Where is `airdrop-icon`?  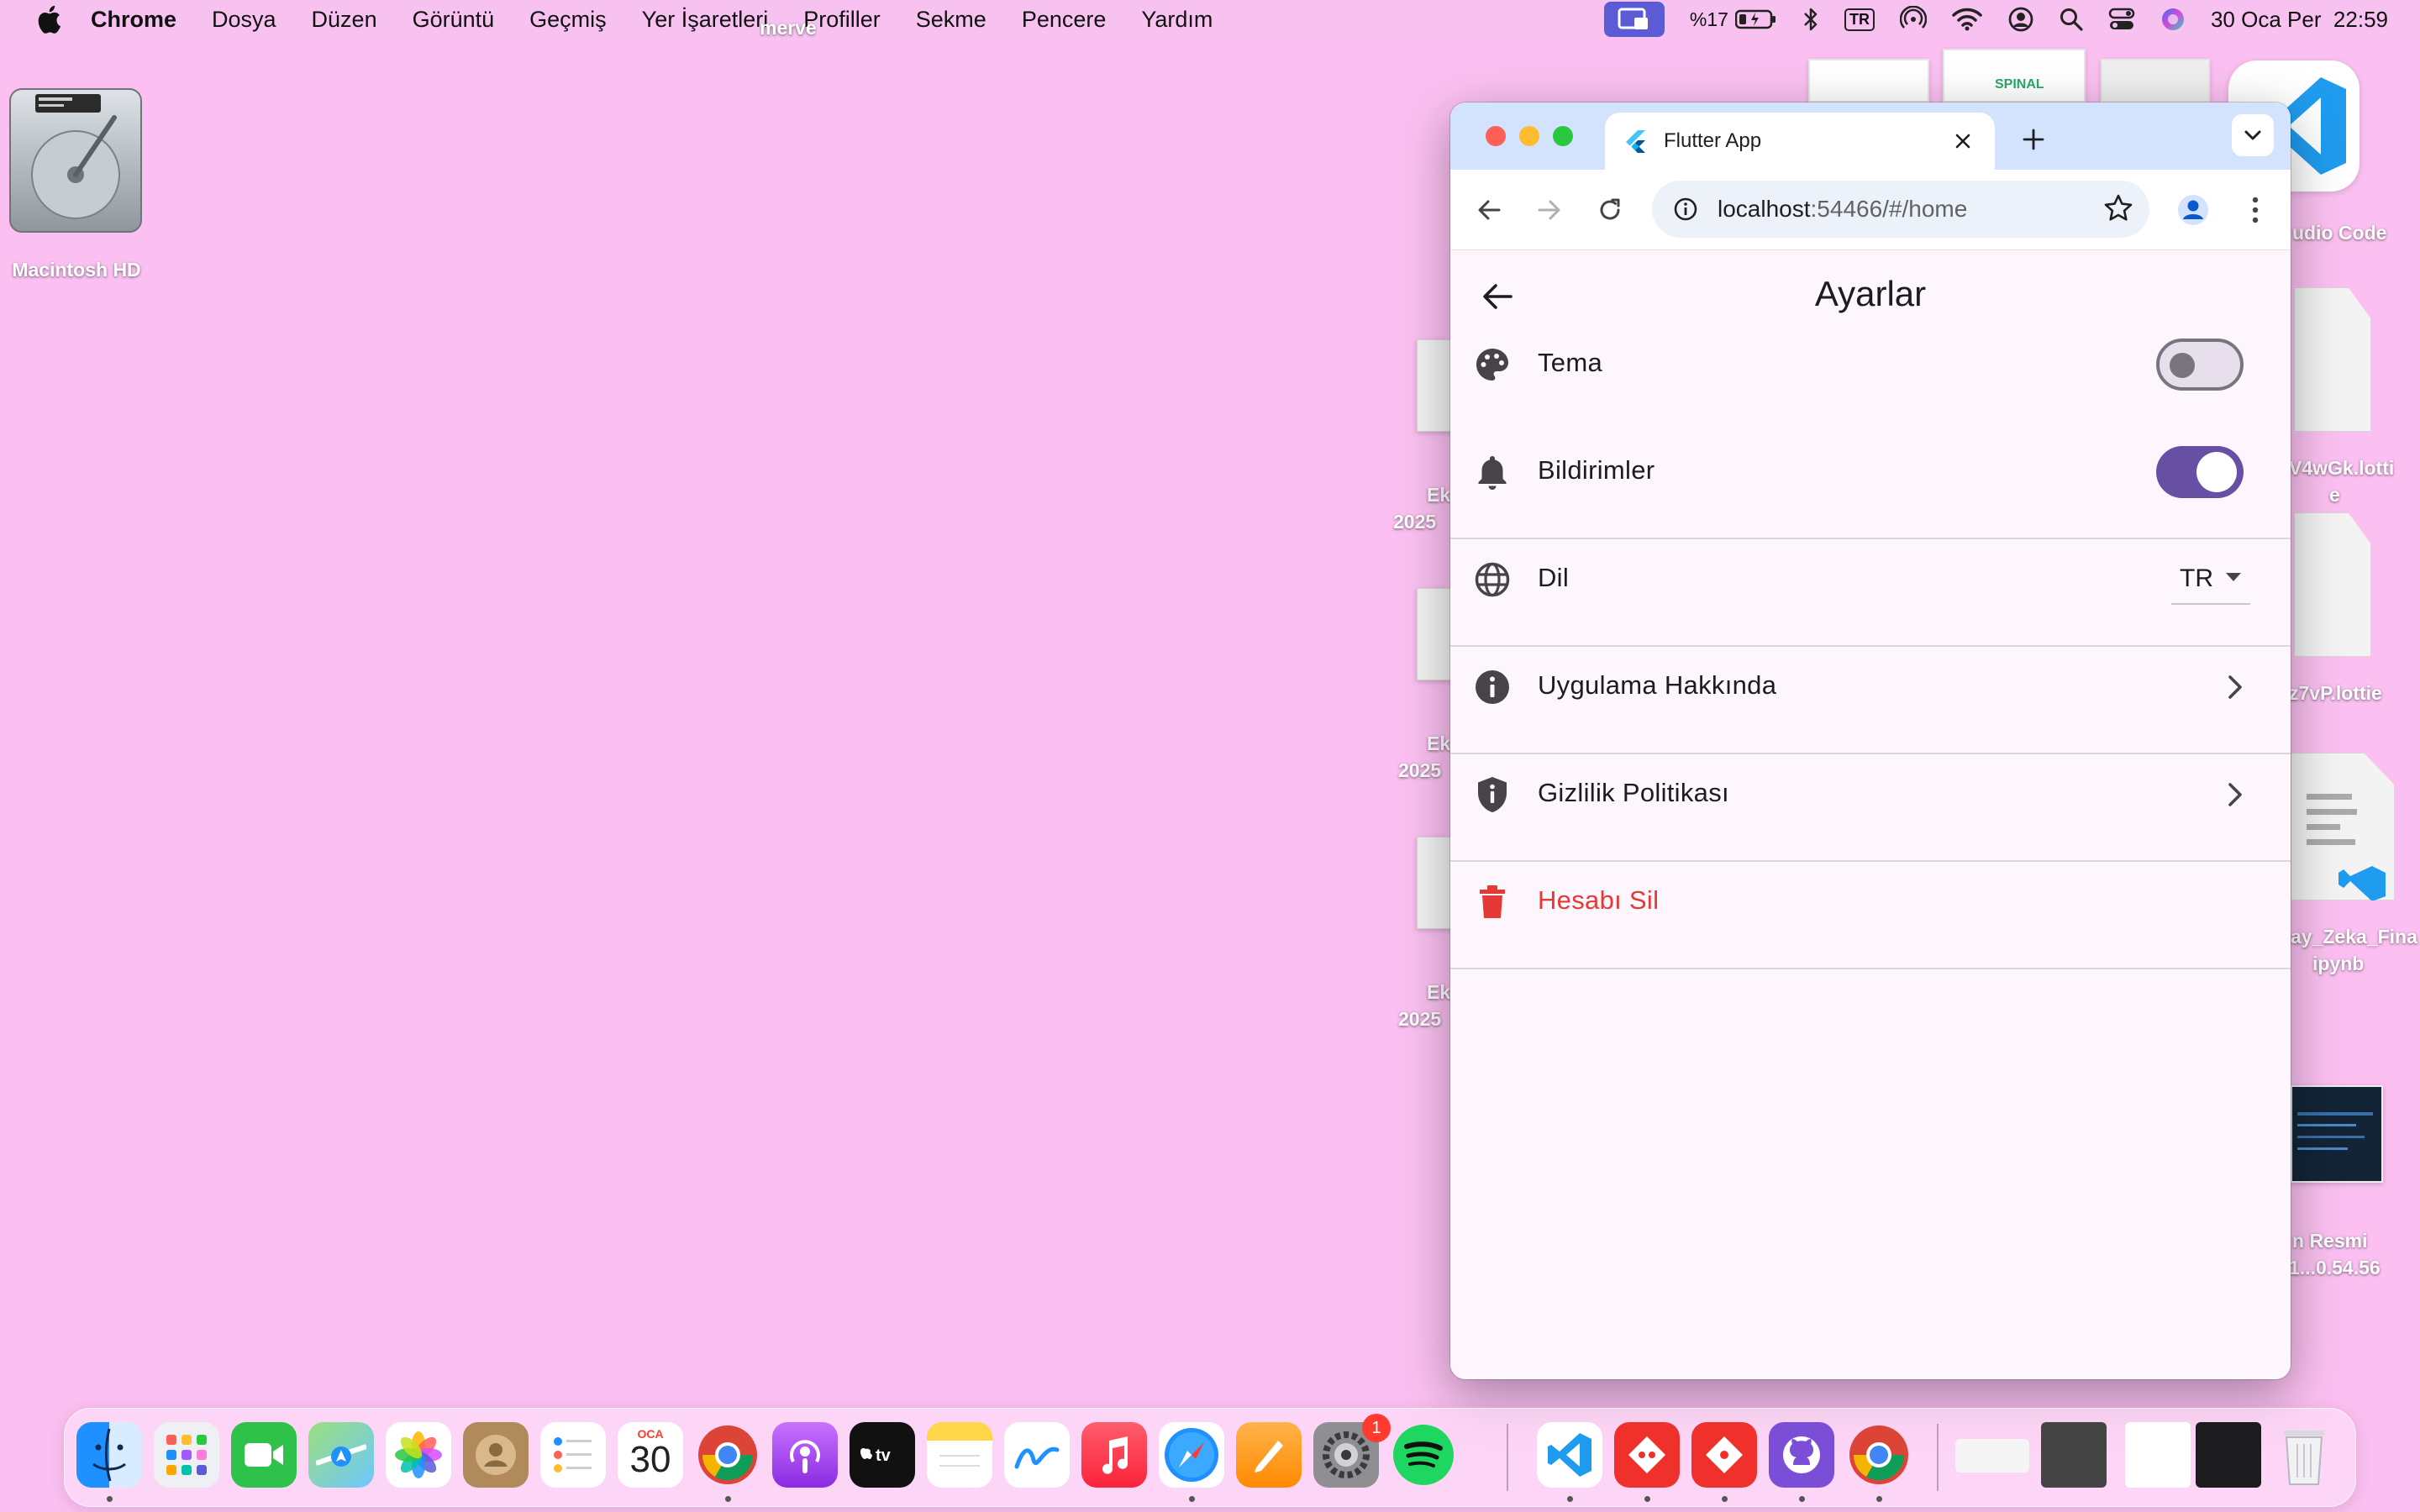
airdrop-icon is located at coordinates (1913, 19).